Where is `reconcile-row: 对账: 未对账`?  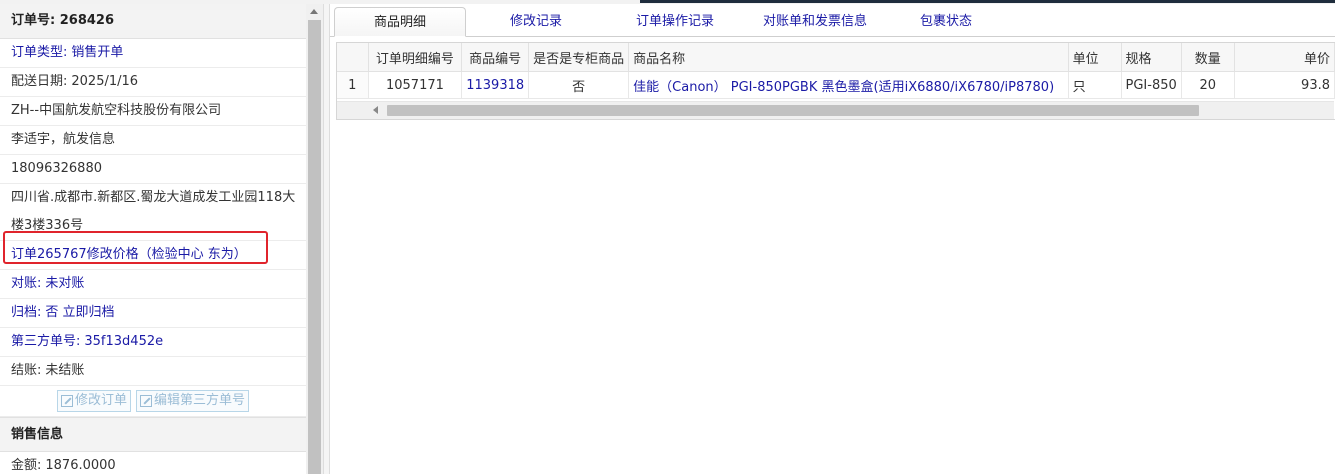 reconcile-row: 对账: 未对账 is located at coordinates (153, 284).